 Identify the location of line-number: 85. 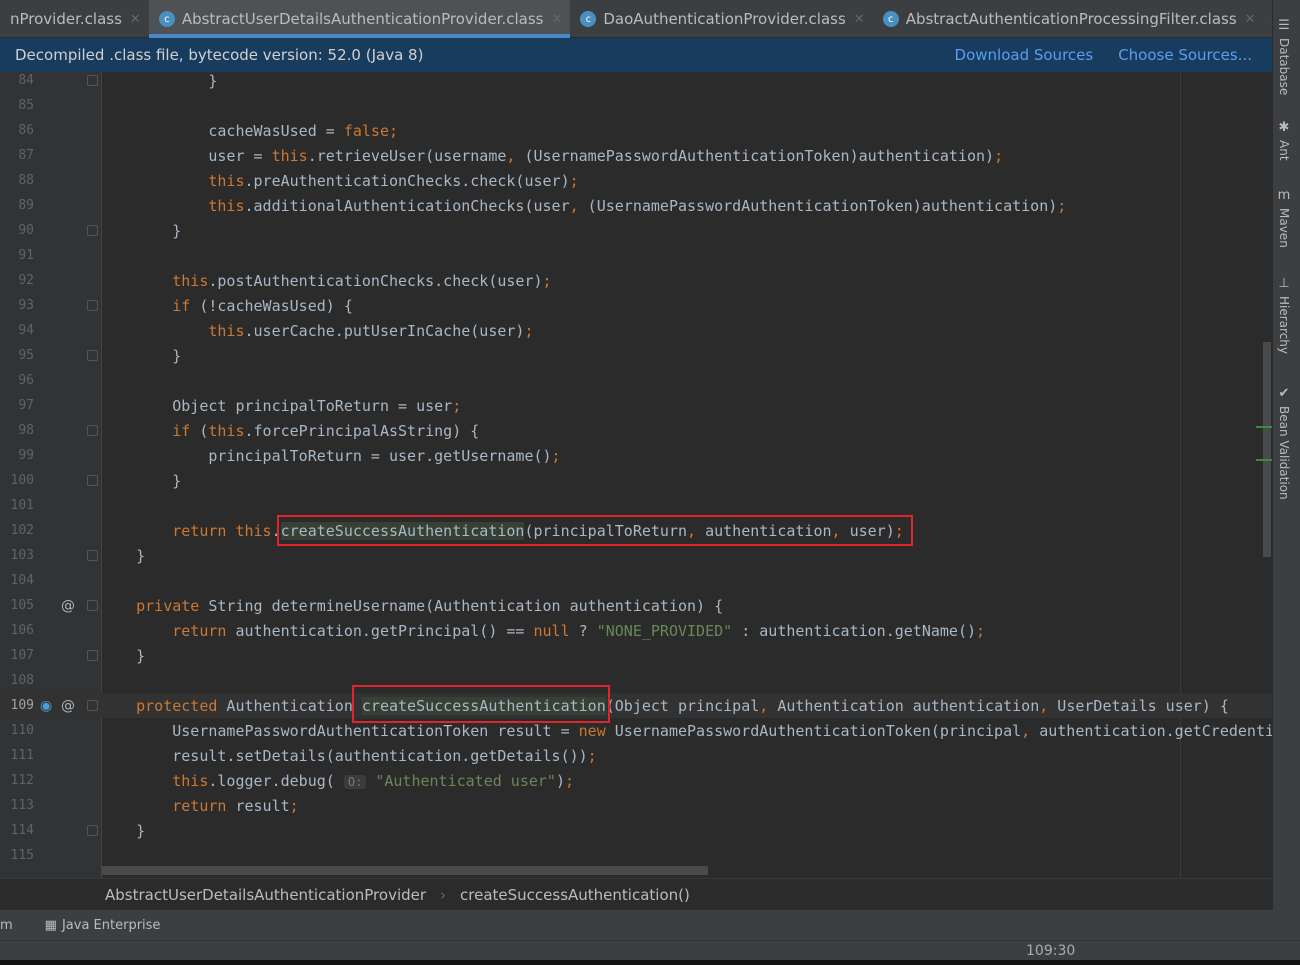
(26, 105).